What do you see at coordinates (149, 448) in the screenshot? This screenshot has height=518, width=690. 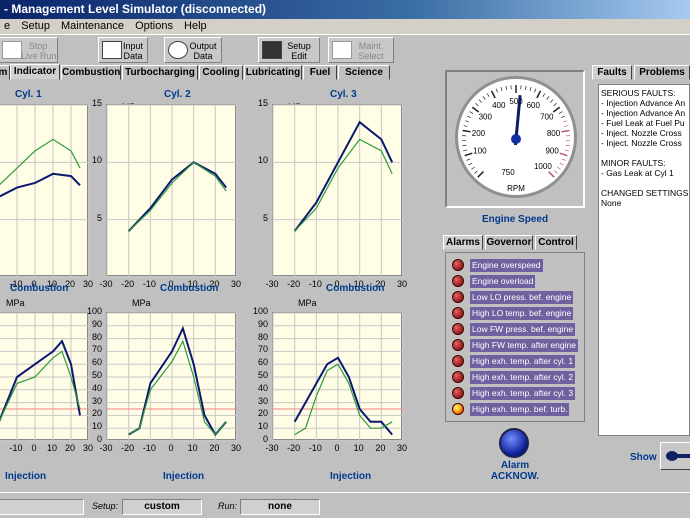 I see `x-tick-label: -10` at bounding box center [149, 448].